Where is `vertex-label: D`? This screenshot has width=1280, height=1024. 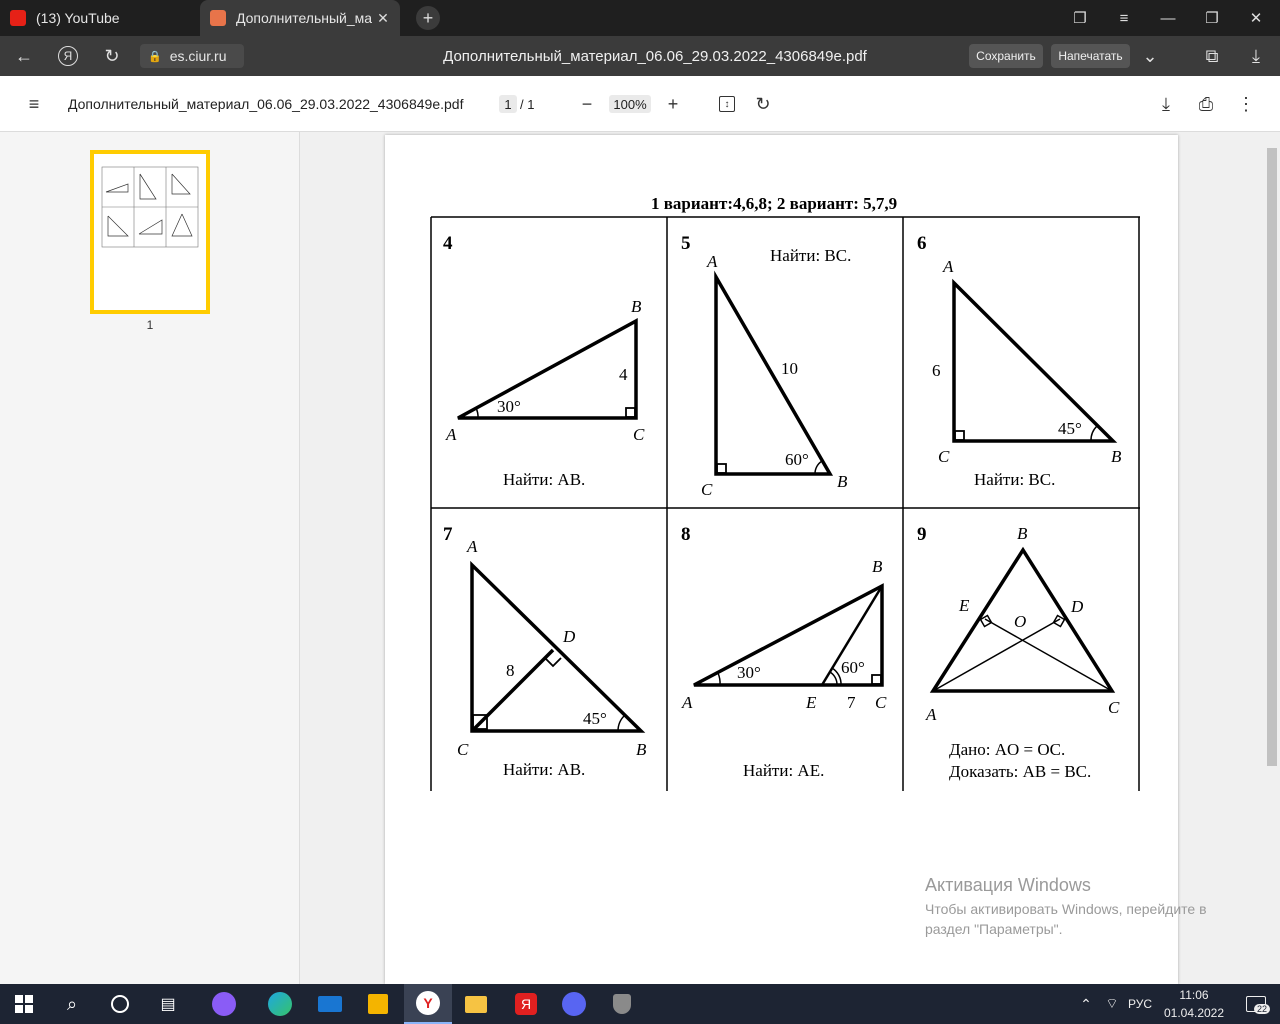
vertex-label: D is located at coordinates (1077, 606).